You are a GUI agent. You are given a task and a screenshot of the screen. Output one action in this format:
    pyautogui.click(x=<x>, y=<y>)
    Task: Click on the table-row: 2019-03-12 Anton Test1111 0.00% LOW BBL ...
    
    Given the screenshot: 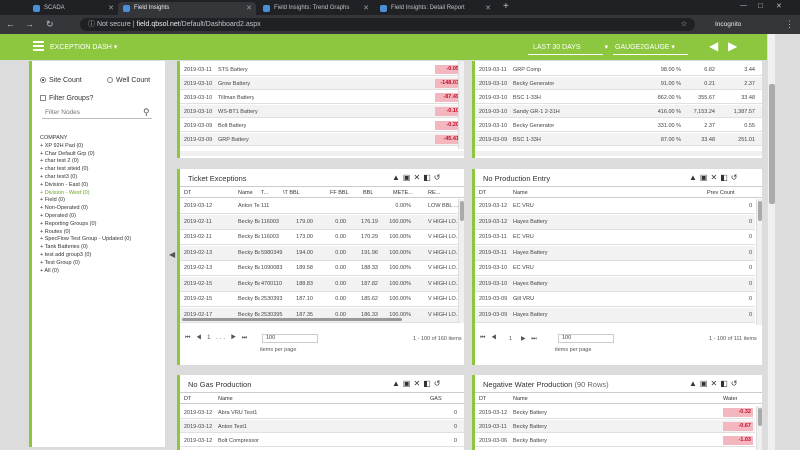 What is the action you would take?
    pyautogui.click(x=319, y=206)
    